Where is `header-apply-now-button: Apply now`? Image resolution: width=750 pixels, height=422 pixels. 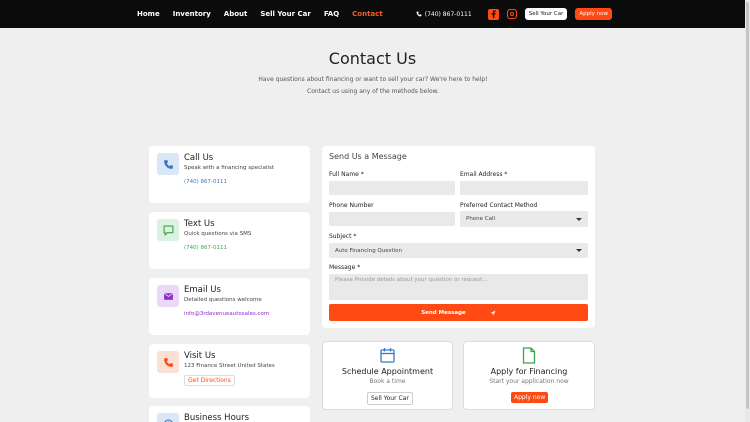 header-apply-now-button: Apply now is located at coordinates (593, 14).